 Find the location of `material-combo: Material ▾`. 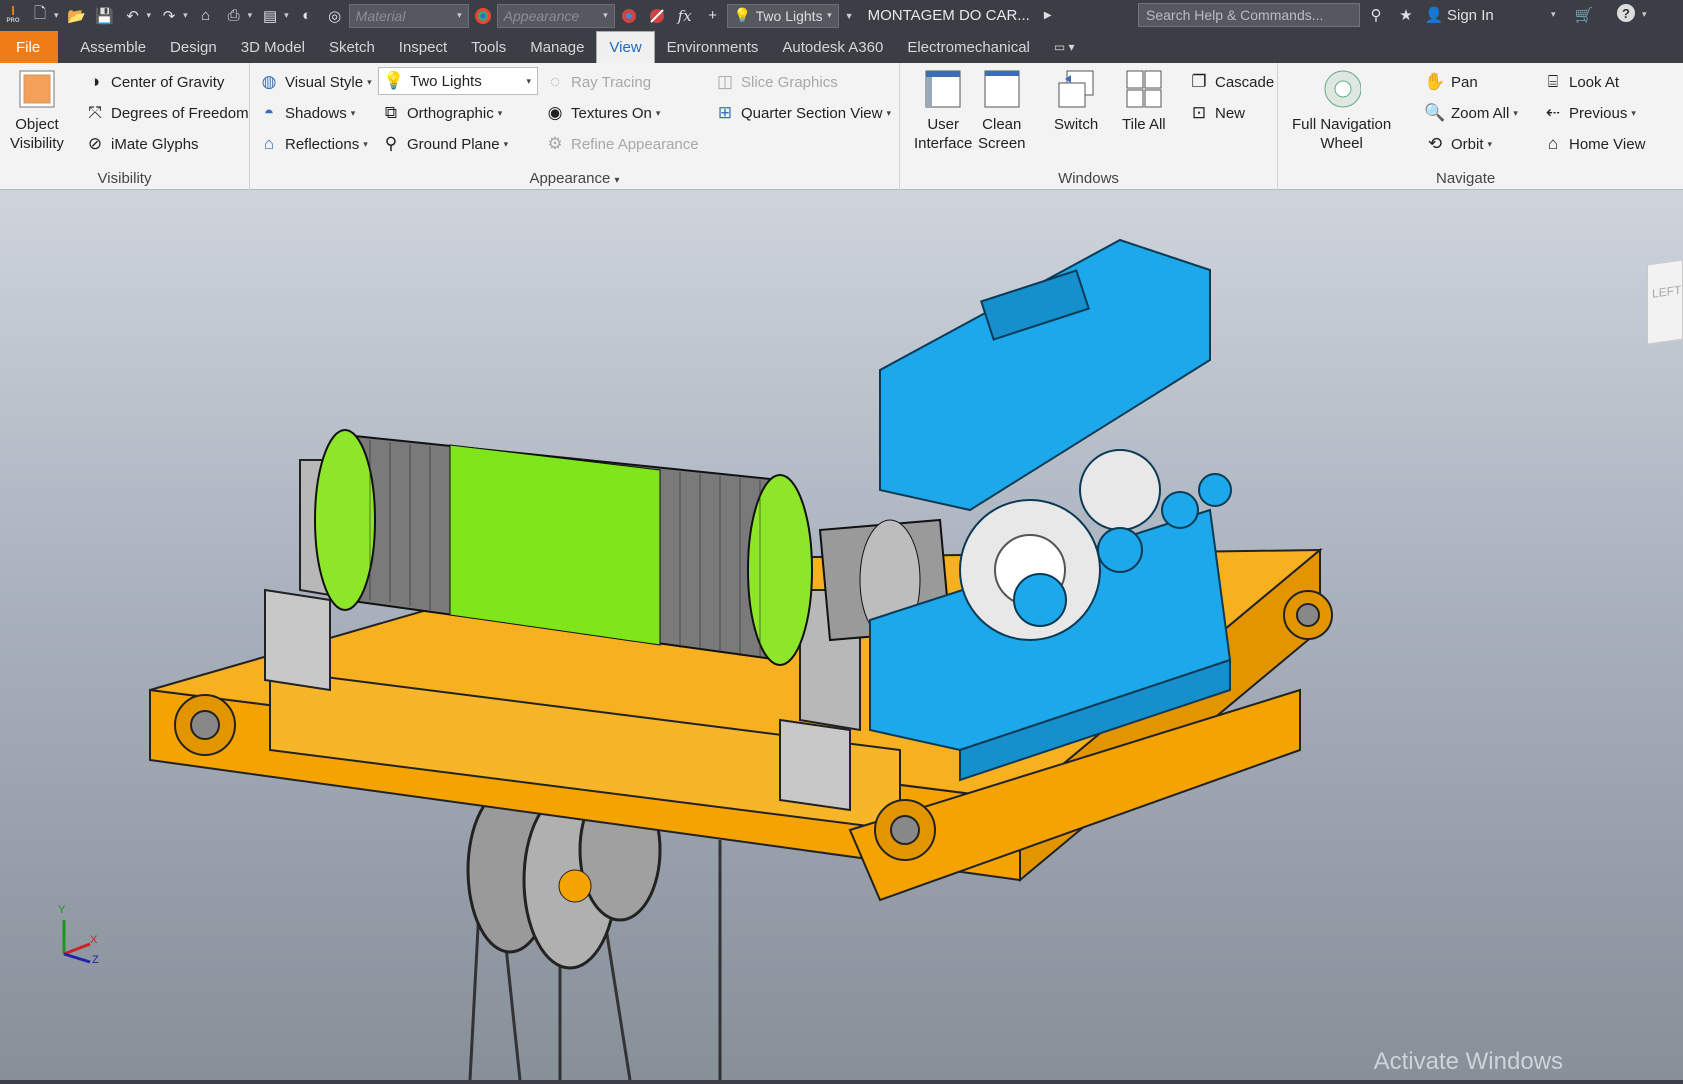

material-combo: Material ▾ is located at coordinates (408, 15).